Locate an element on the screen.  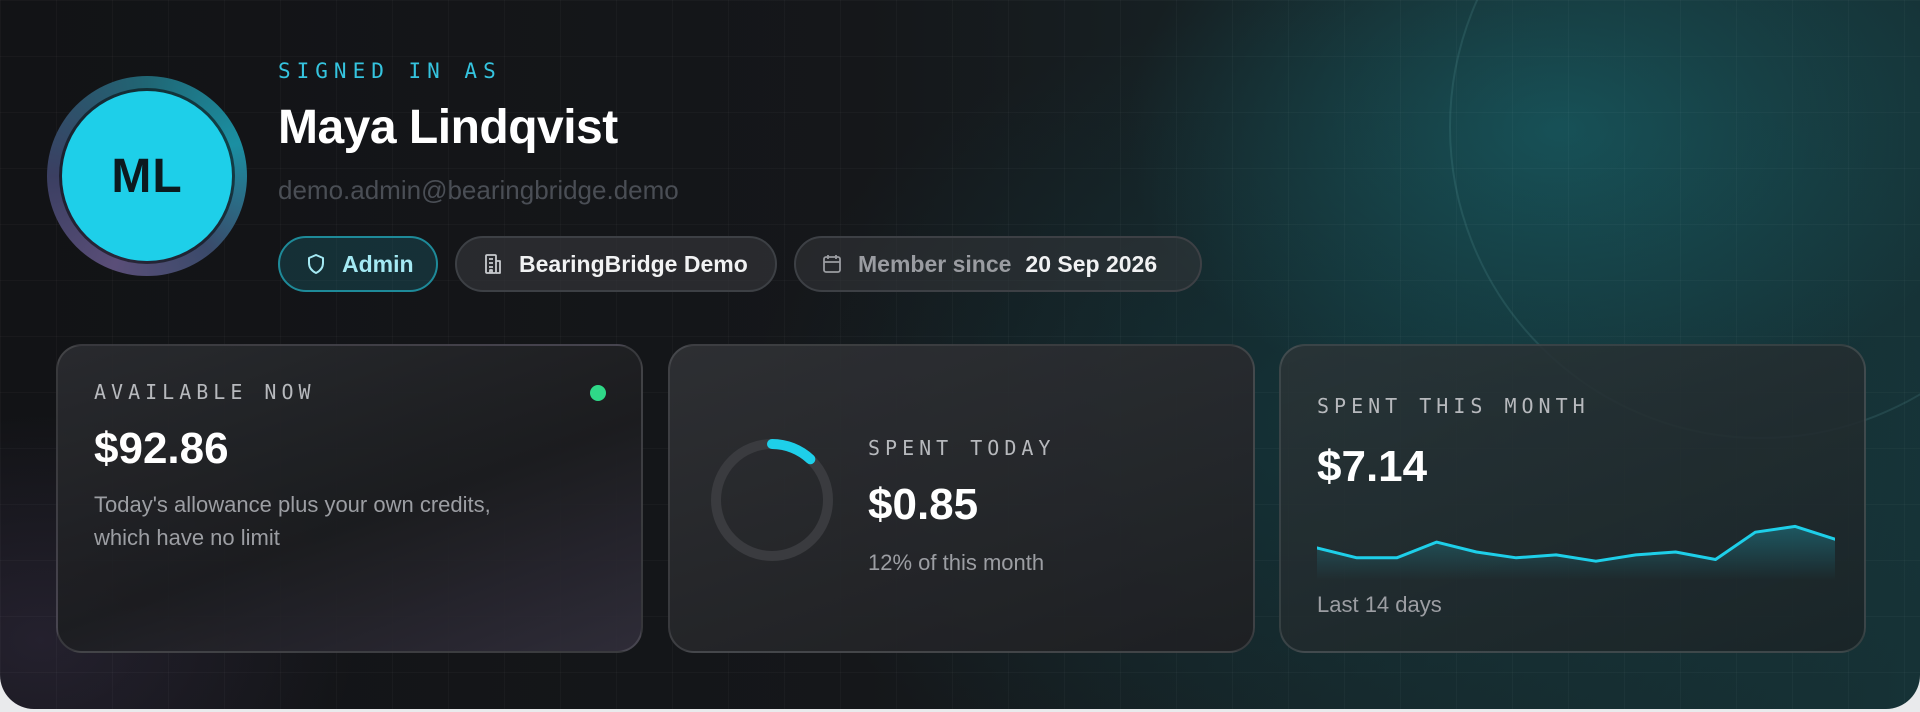
building-icon is located at coordinates (493, 264).